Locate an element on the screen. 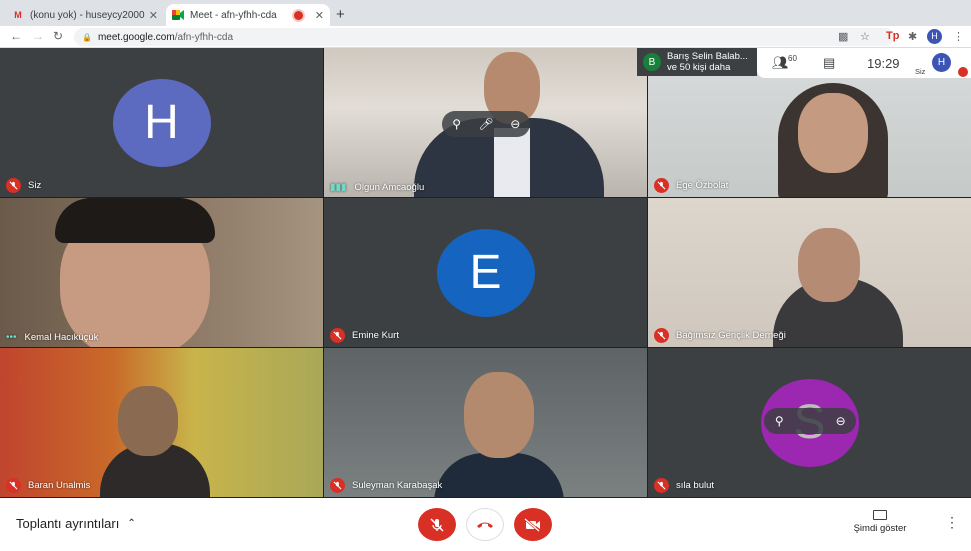  mic-toggle-button is located at coordinates (437, 524).